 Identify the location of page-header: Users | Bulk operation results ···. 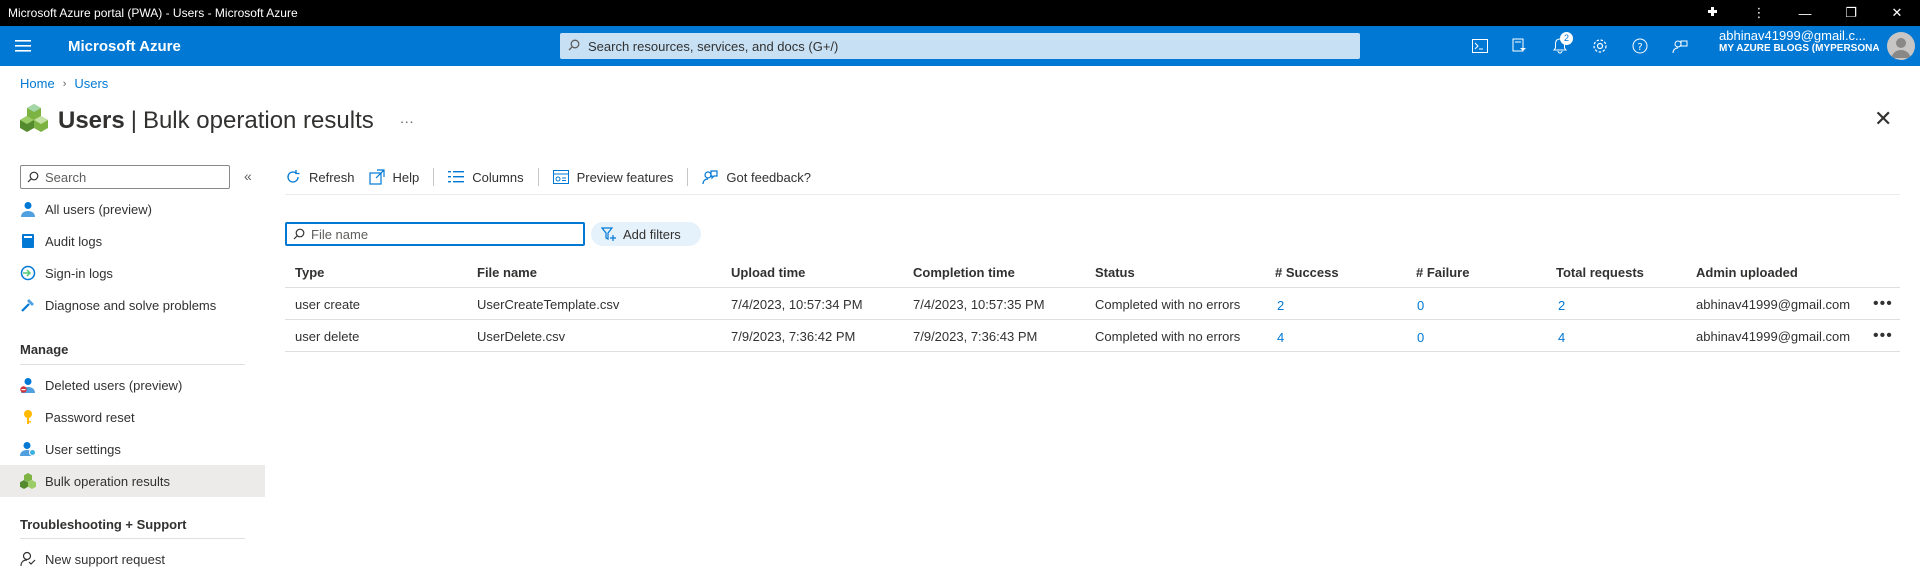
(217, 120).